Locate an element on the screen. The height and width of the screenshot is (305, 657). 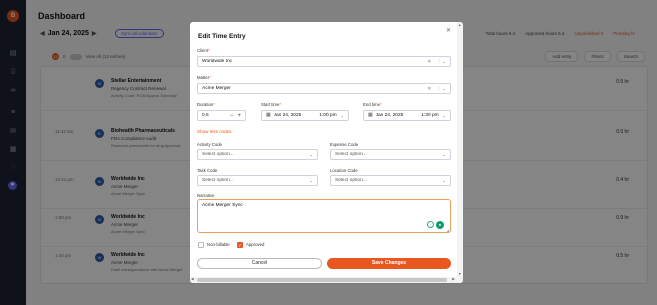
client-select: Worldwide Inc ✕ | ⌄ is located at coordinates (324, 61).